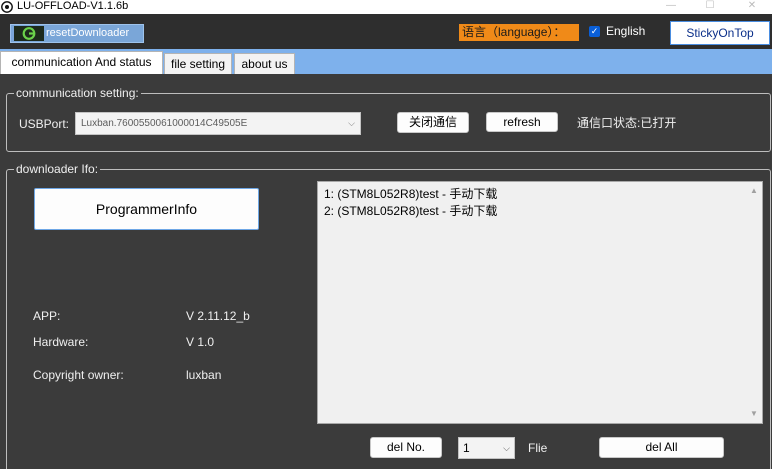  What do you see at coordinates (661, 447) in the screenshot?
I see `delete-all-button: del All` at bounding box center [661, 447].